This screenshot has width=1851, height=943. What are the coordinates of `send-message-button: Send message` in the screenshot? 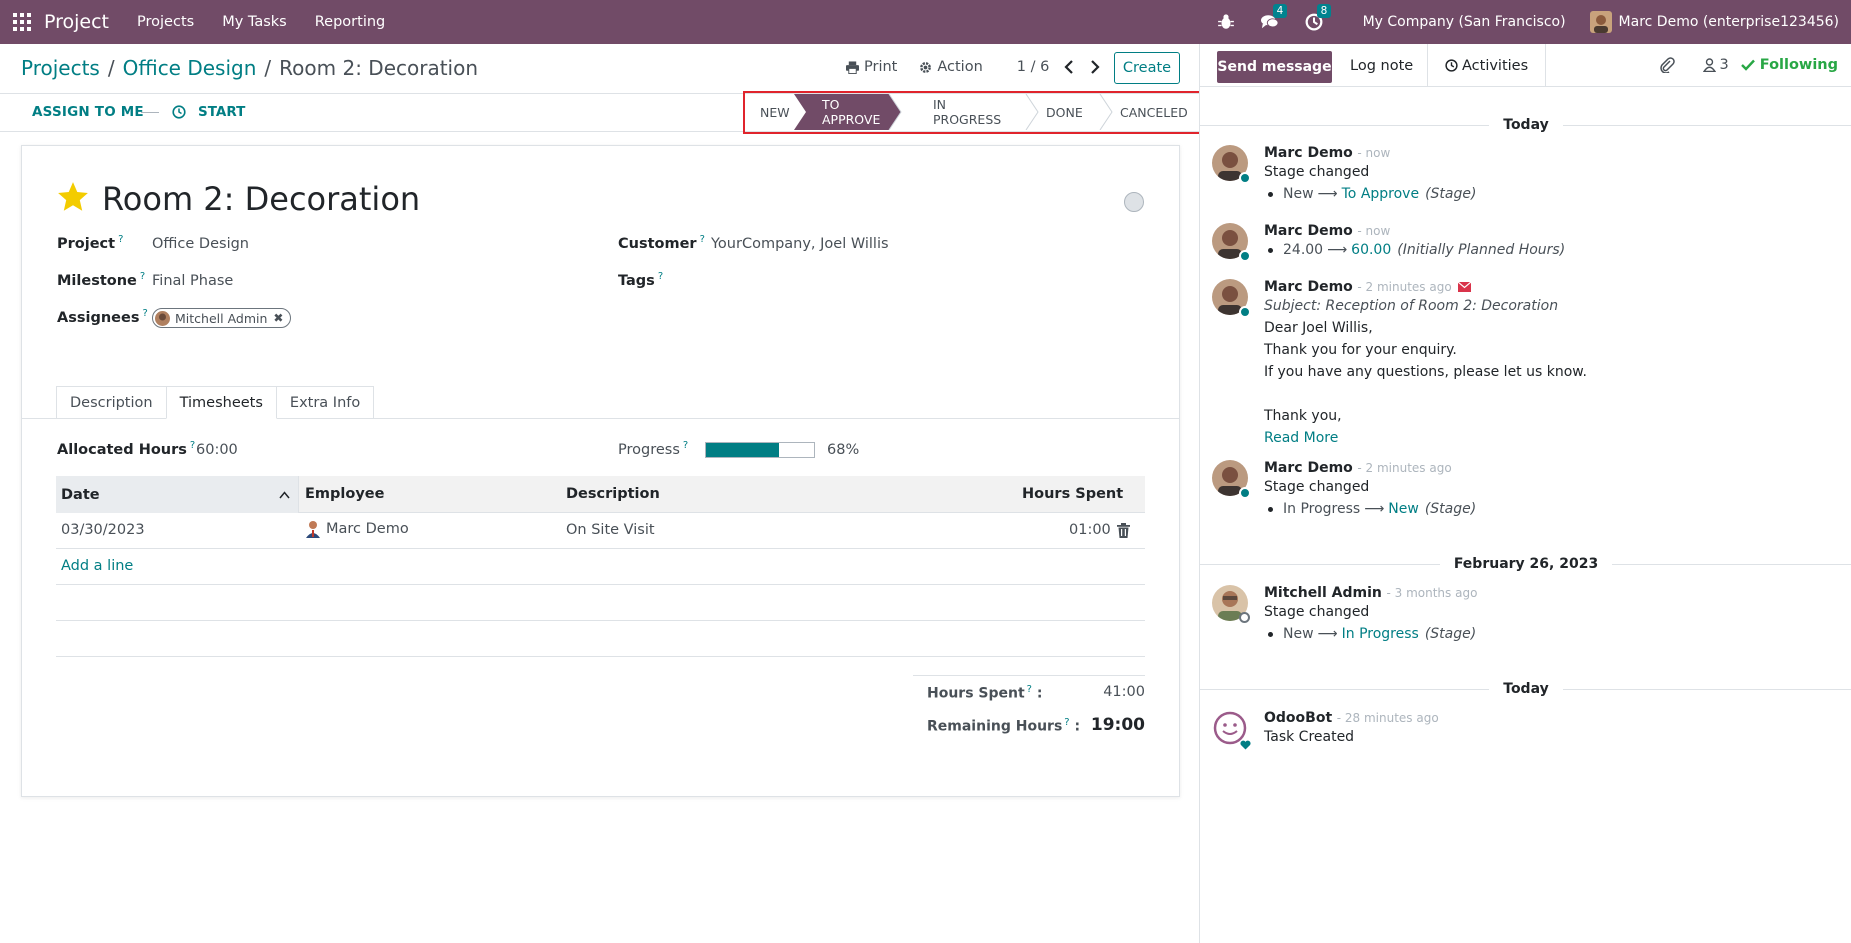 It's located at (1274, 67).